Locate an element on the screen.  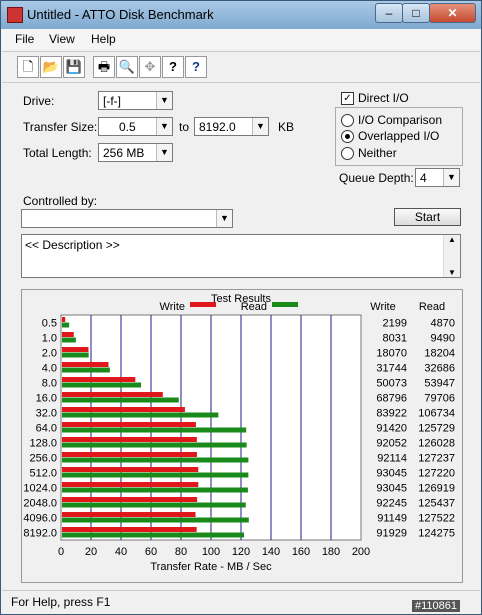
read-value: 79706 is located at coordinates (439, 399).